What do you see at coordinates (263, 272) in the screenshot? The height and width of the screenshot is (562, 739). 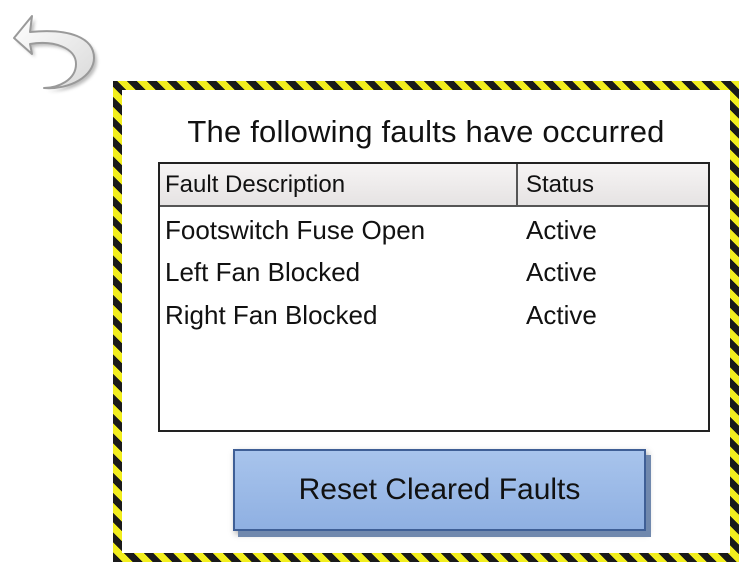 I see `fault-description: Left Fan Blocked` at bounding box center [263, 272].